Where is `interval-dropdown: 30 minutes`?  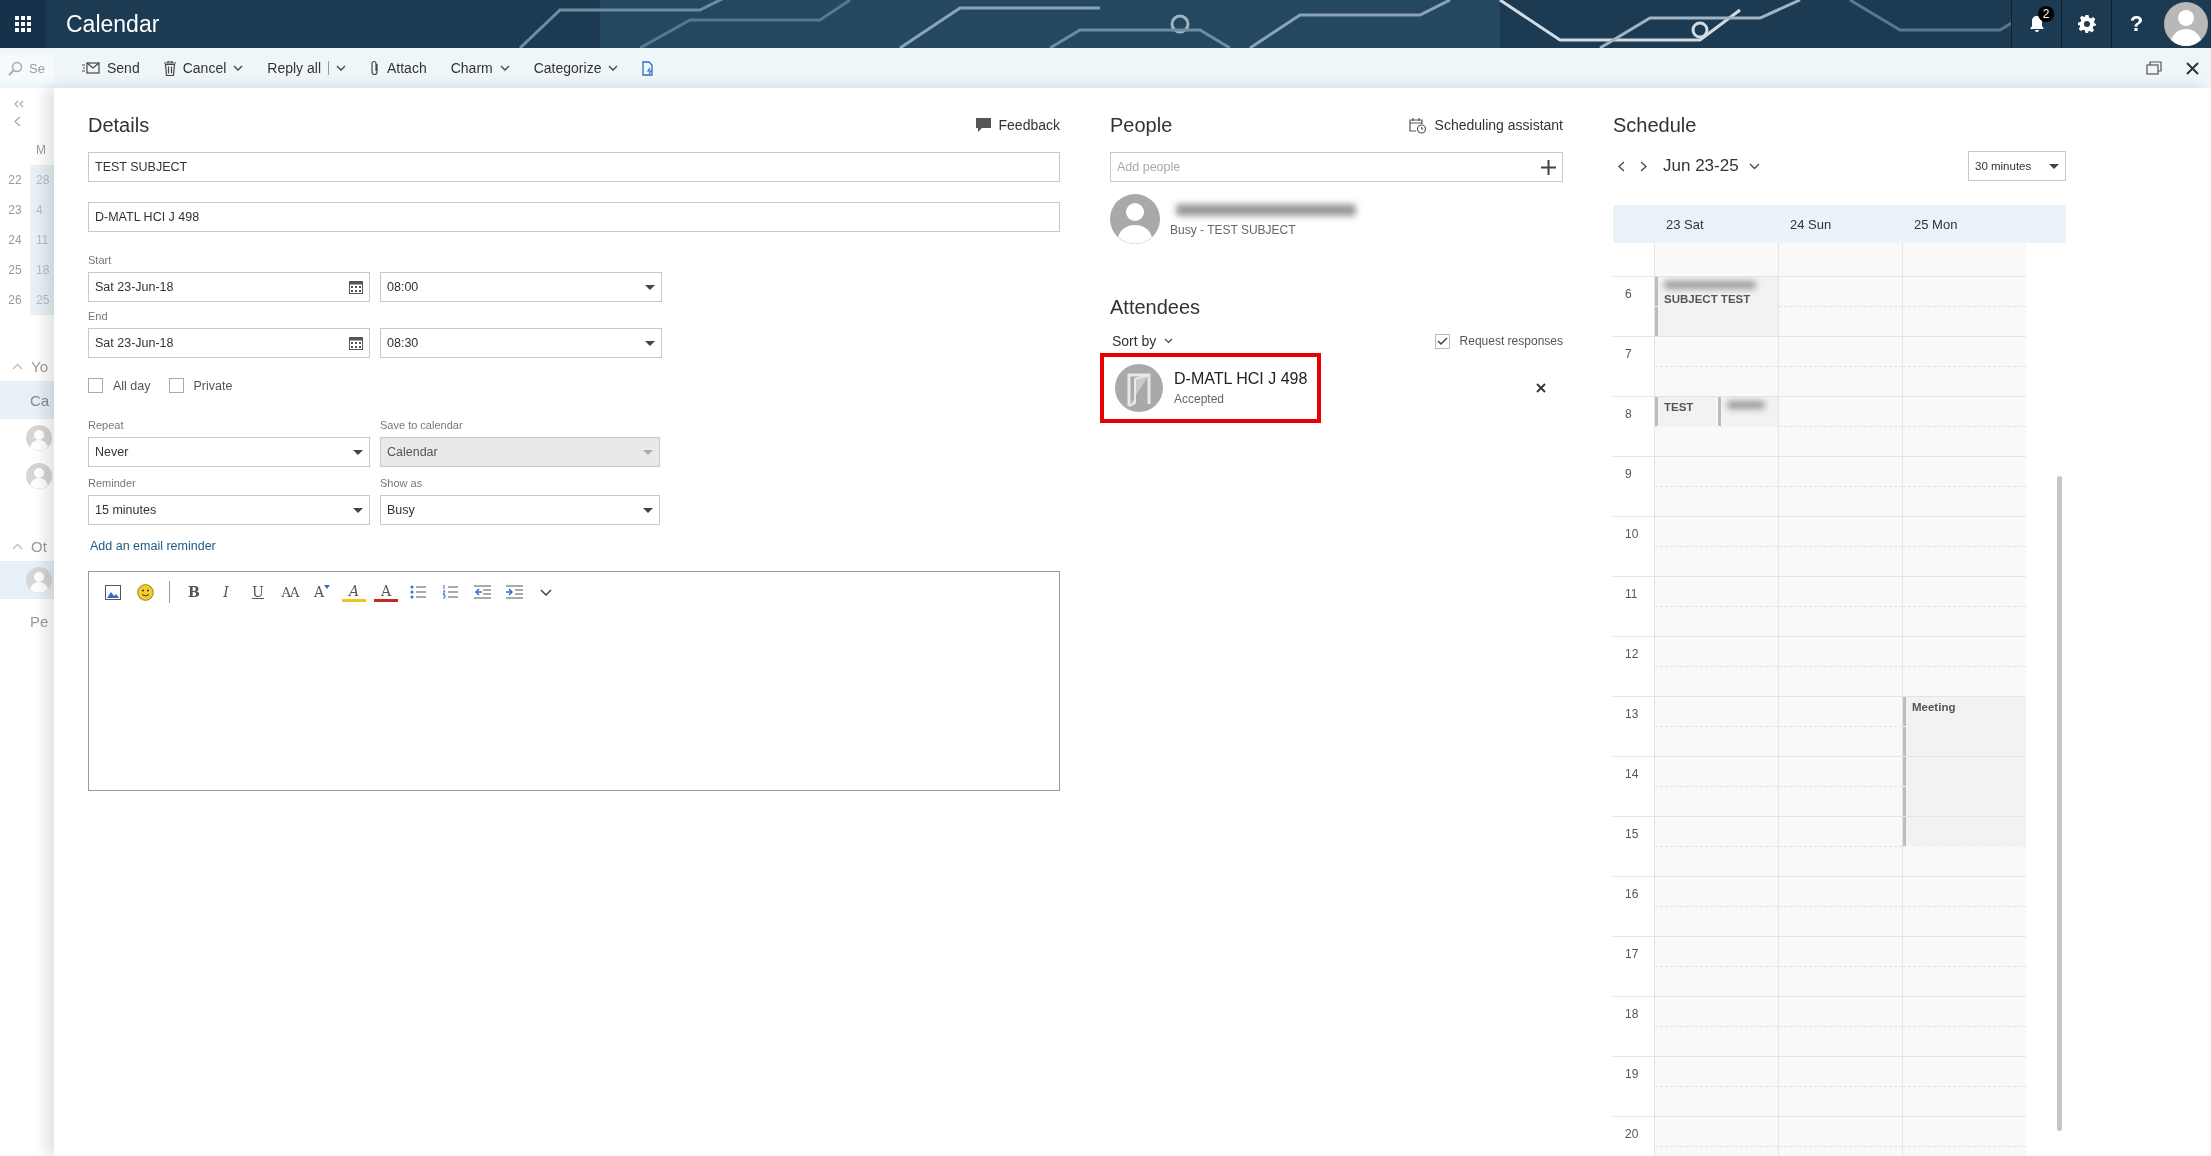 interval-dropdown: 30 minutes is located at coordinates (2017, 166).